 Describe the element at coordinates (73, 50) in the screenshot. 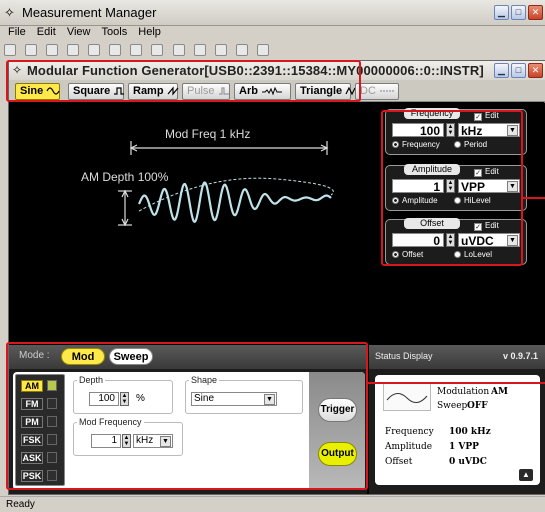

I see `print-preview-icon` at that location.